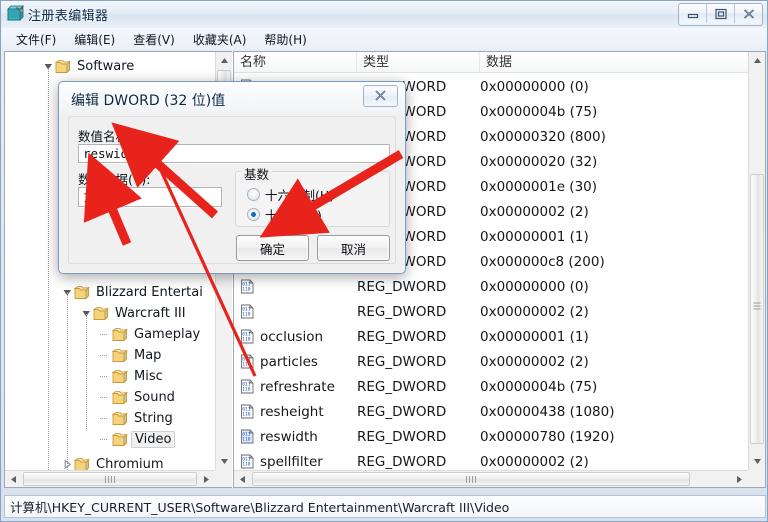 The width and height of the screenshot is (768, 522). I want to click on tree-item-label: Video, so click(153, 439).